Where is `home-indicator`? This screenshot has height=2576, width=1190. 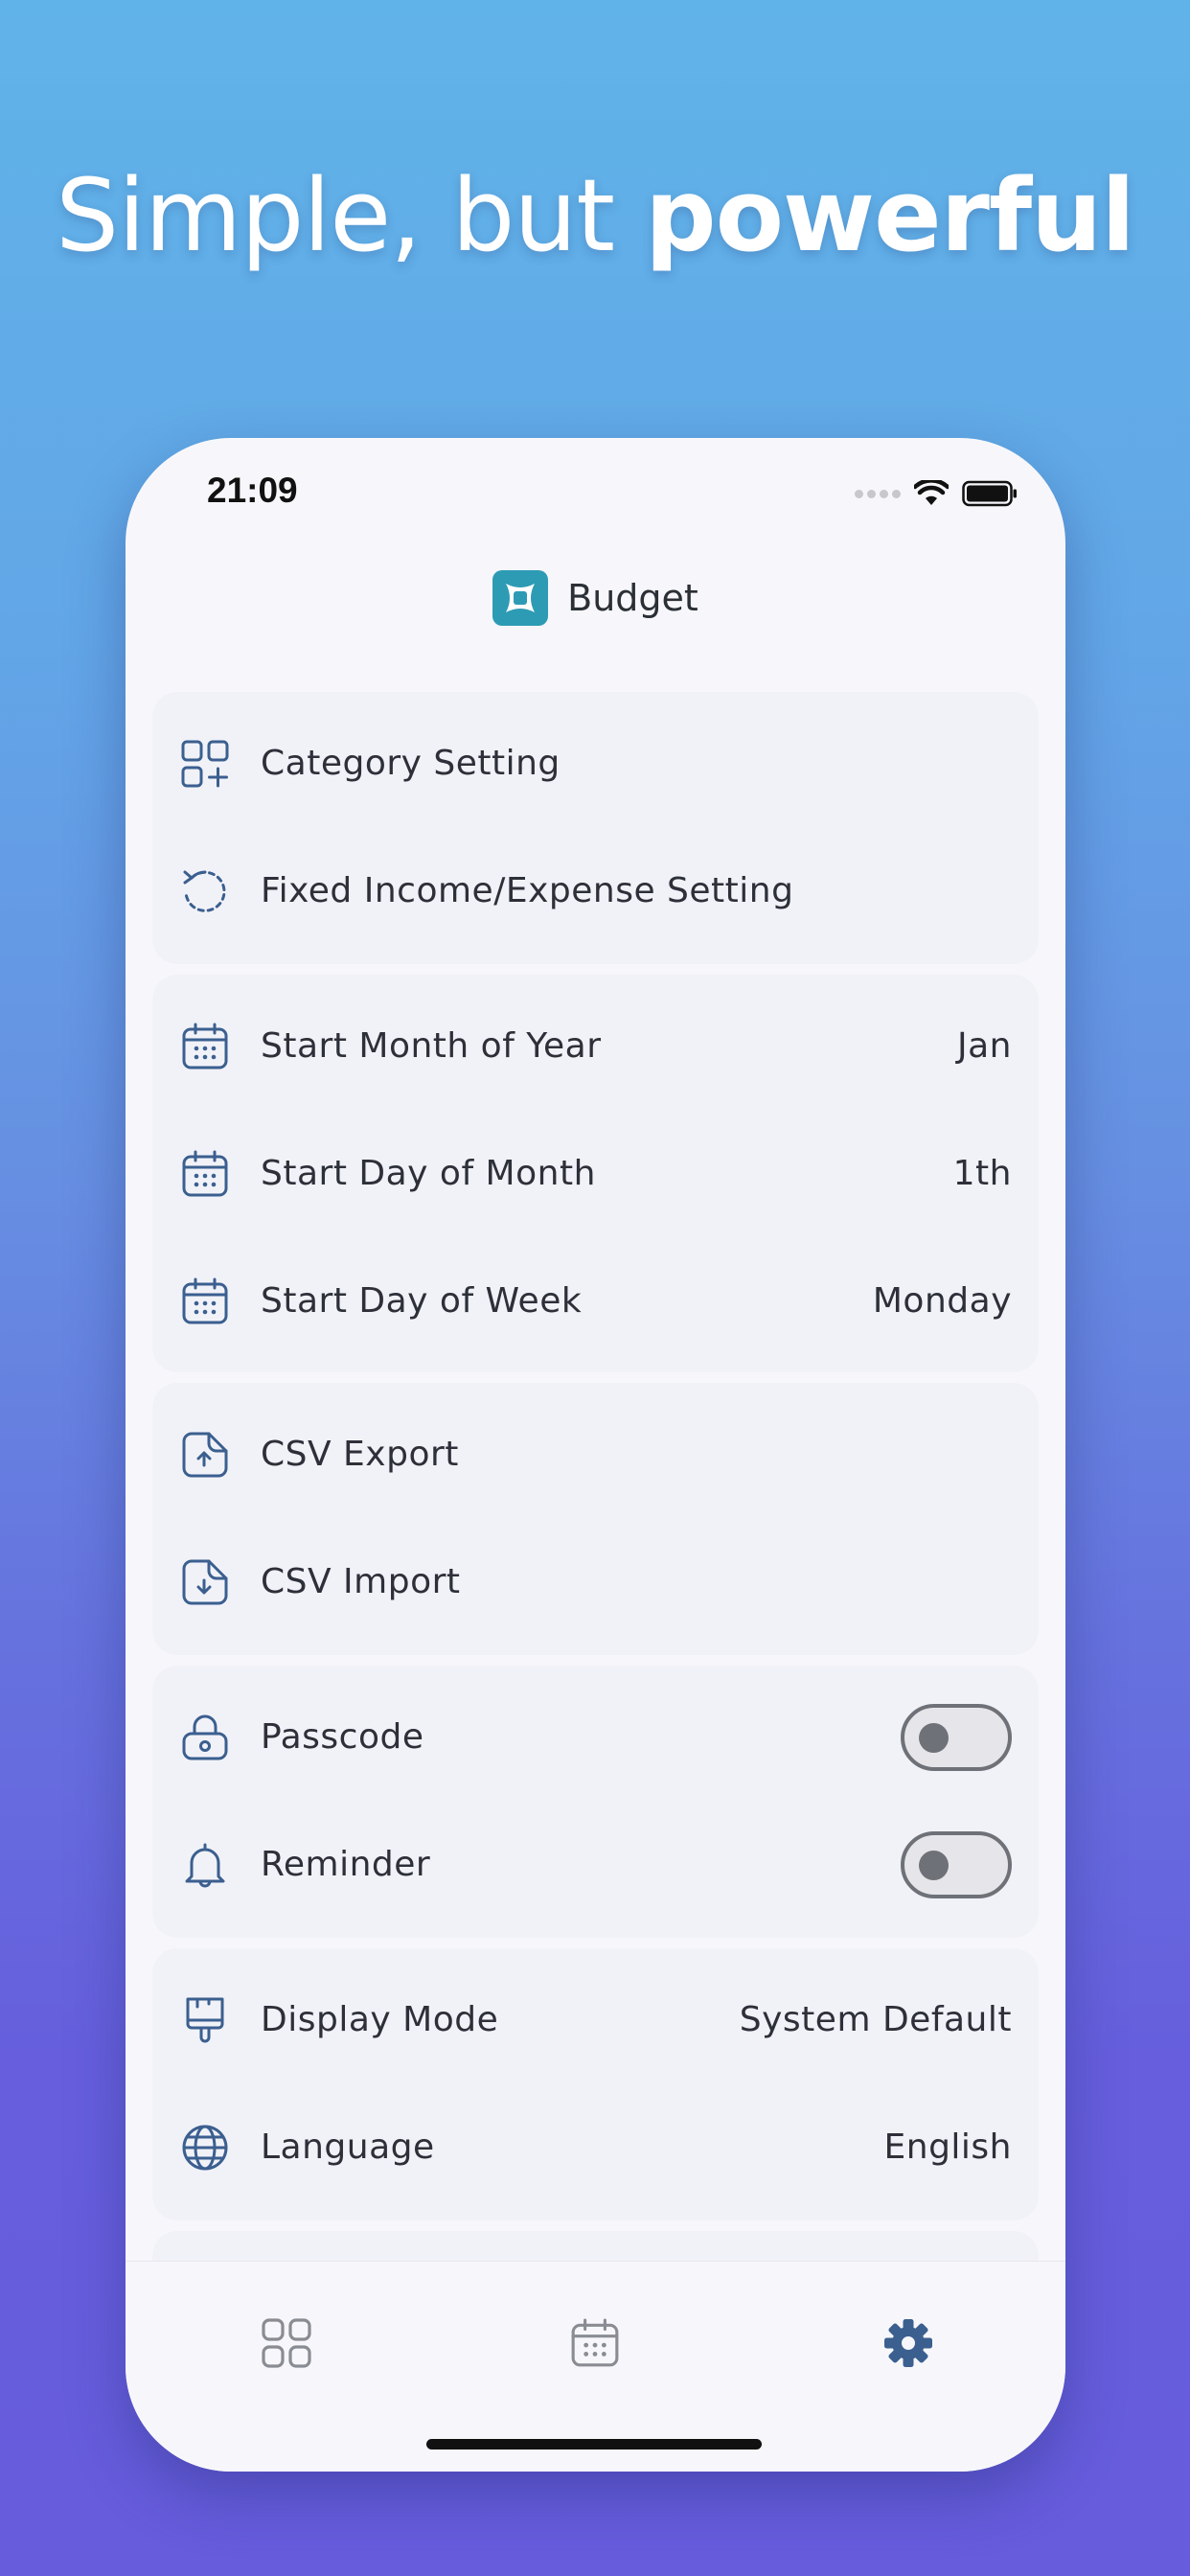
home-indicator is located at coordinates (594, 2444).